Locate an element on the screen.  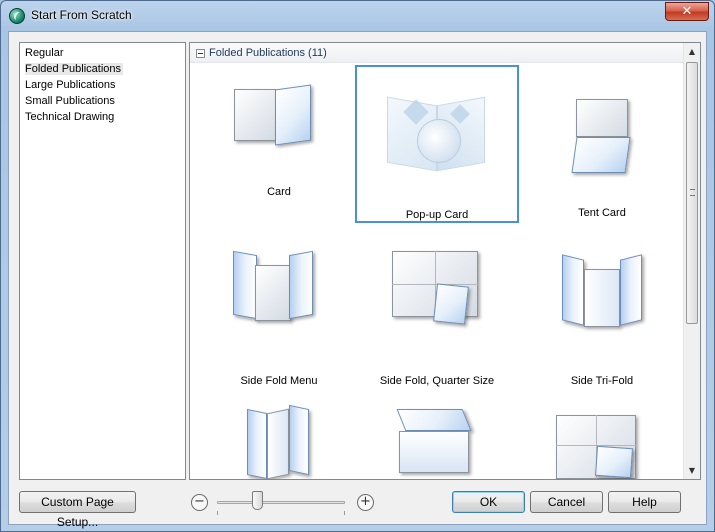
zoom-in-icon: + is located at coordinates (365, 501).